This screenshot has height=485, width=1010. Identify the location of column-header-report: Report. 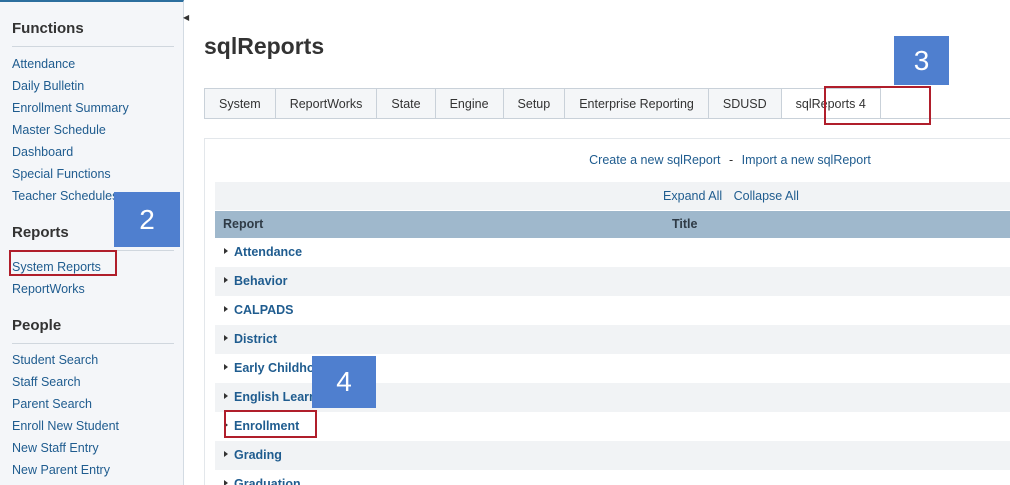
(243, 224).